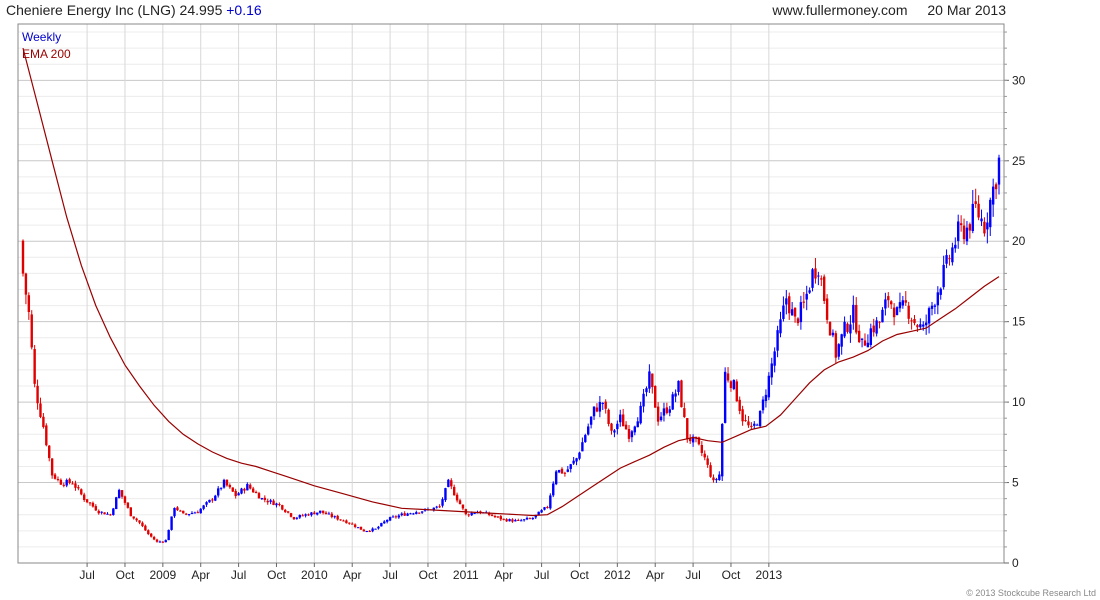 The image size is (1100, 600). I want to click on y-axis: 0 5 10 15 20 25 30, so click(1015, 300).